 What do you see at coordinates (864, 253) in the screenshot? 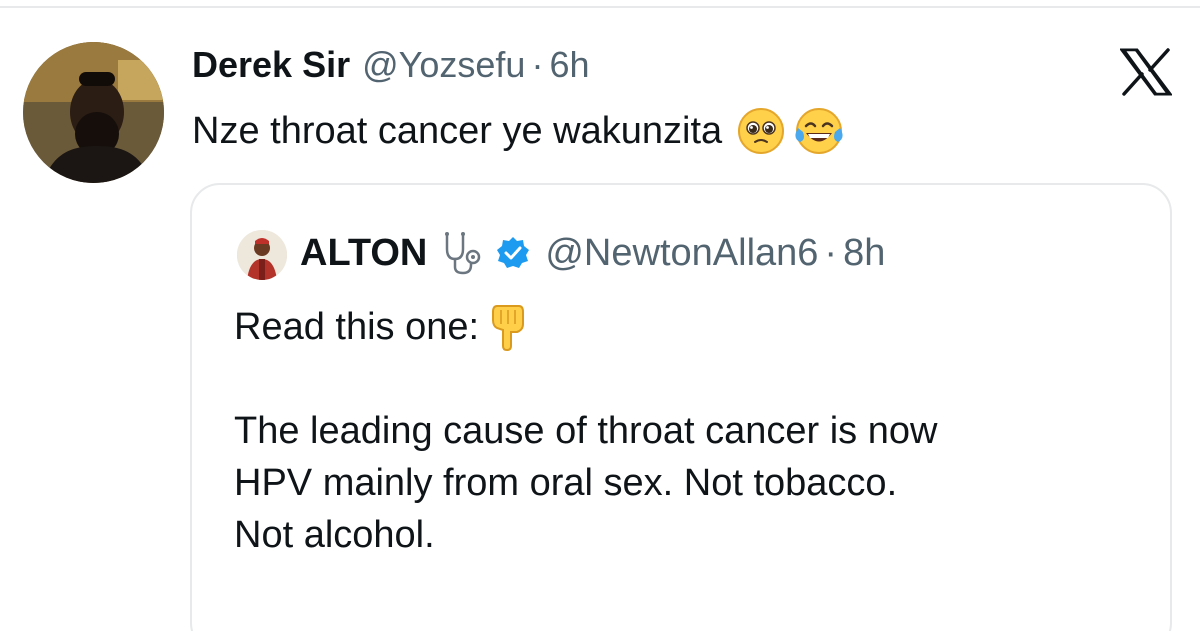
I see `quoted-tweet-time: 8h` at bounding box center [864, 253].